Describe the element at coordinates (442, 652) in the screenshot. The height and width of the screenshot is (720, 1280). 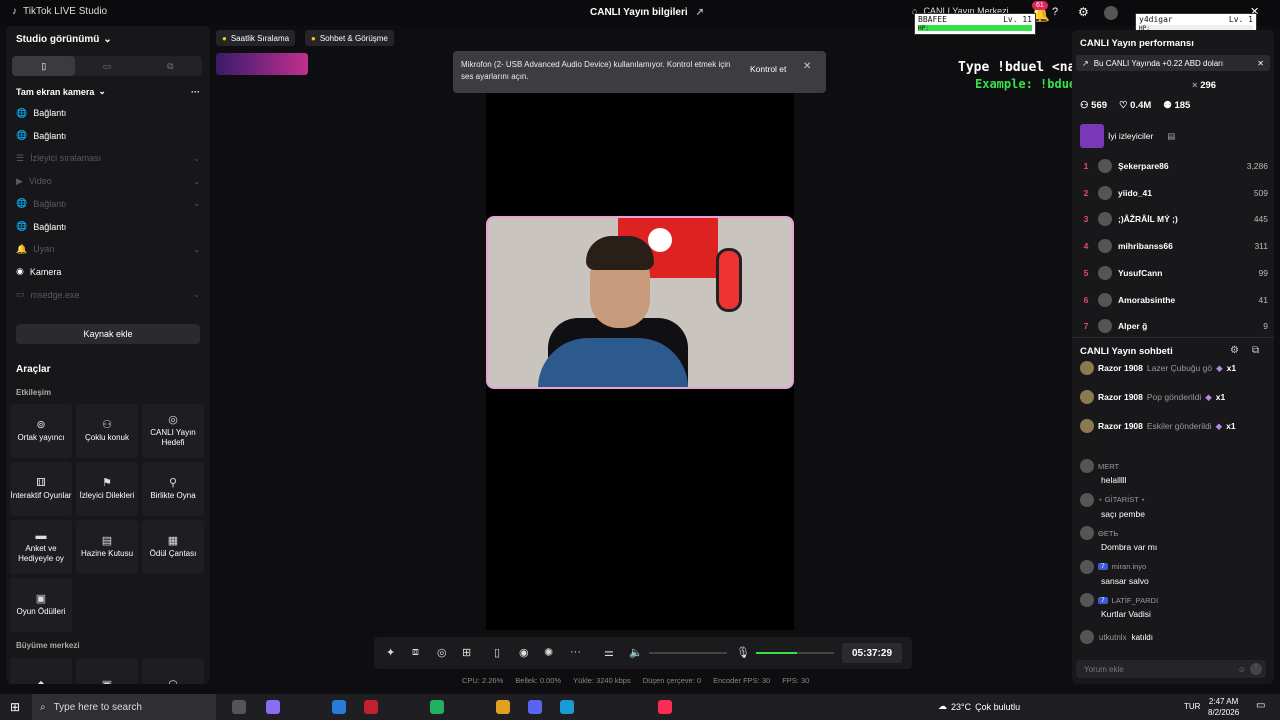
I see `ai-icon: ◎` at that location.